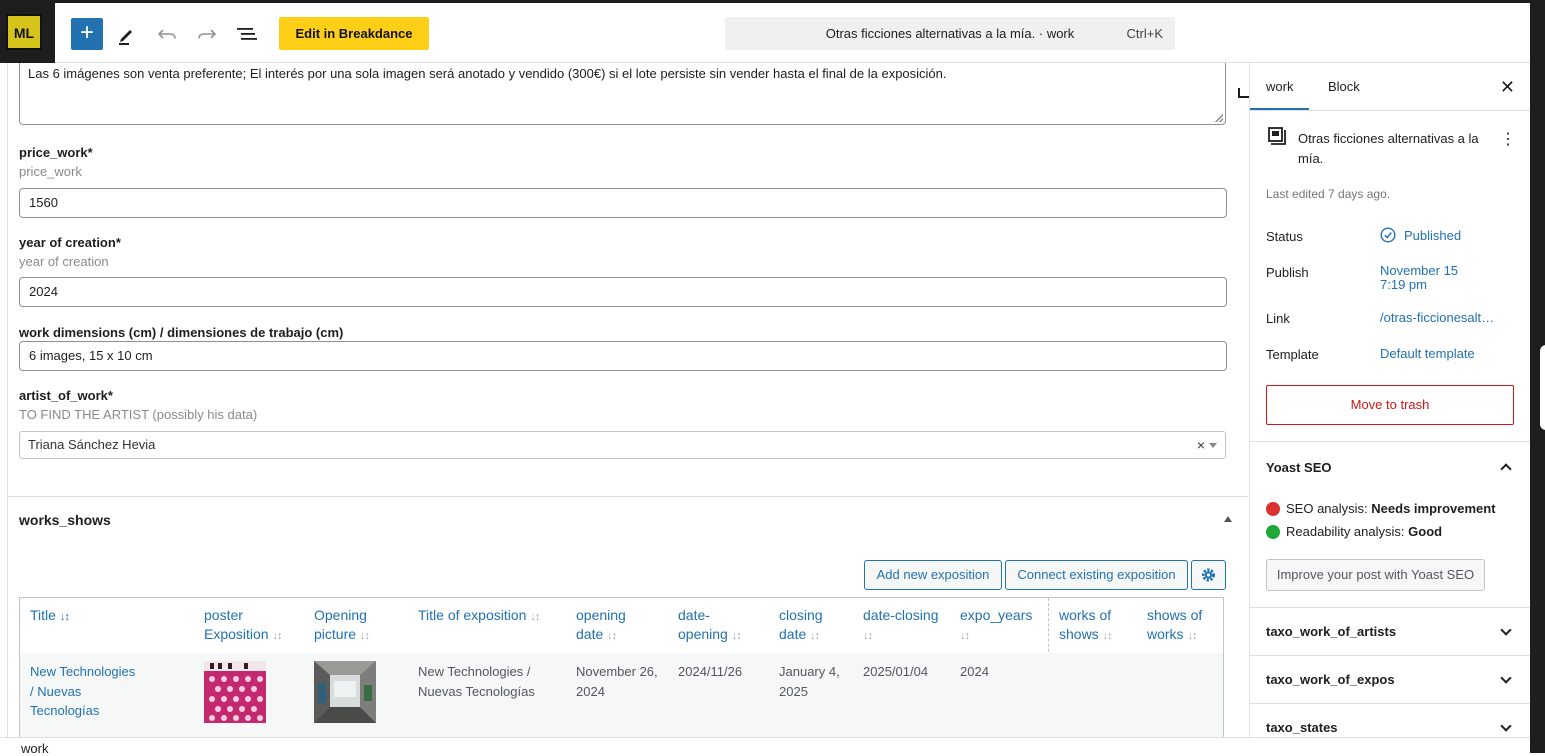  Describe the element at coordinates (125, 37) in the screenshot. I see `pen-icon` at that location.